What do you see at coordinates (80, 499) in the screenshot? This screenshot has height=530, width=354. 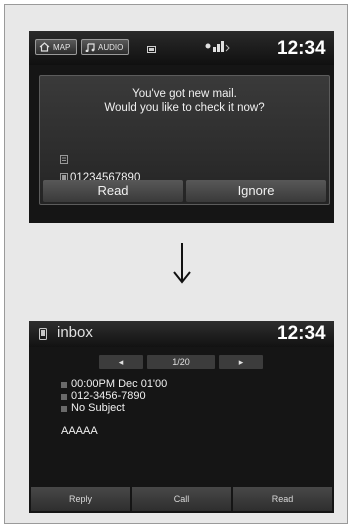 I see `reply-button: Reply` at bounding box center [80, 499].